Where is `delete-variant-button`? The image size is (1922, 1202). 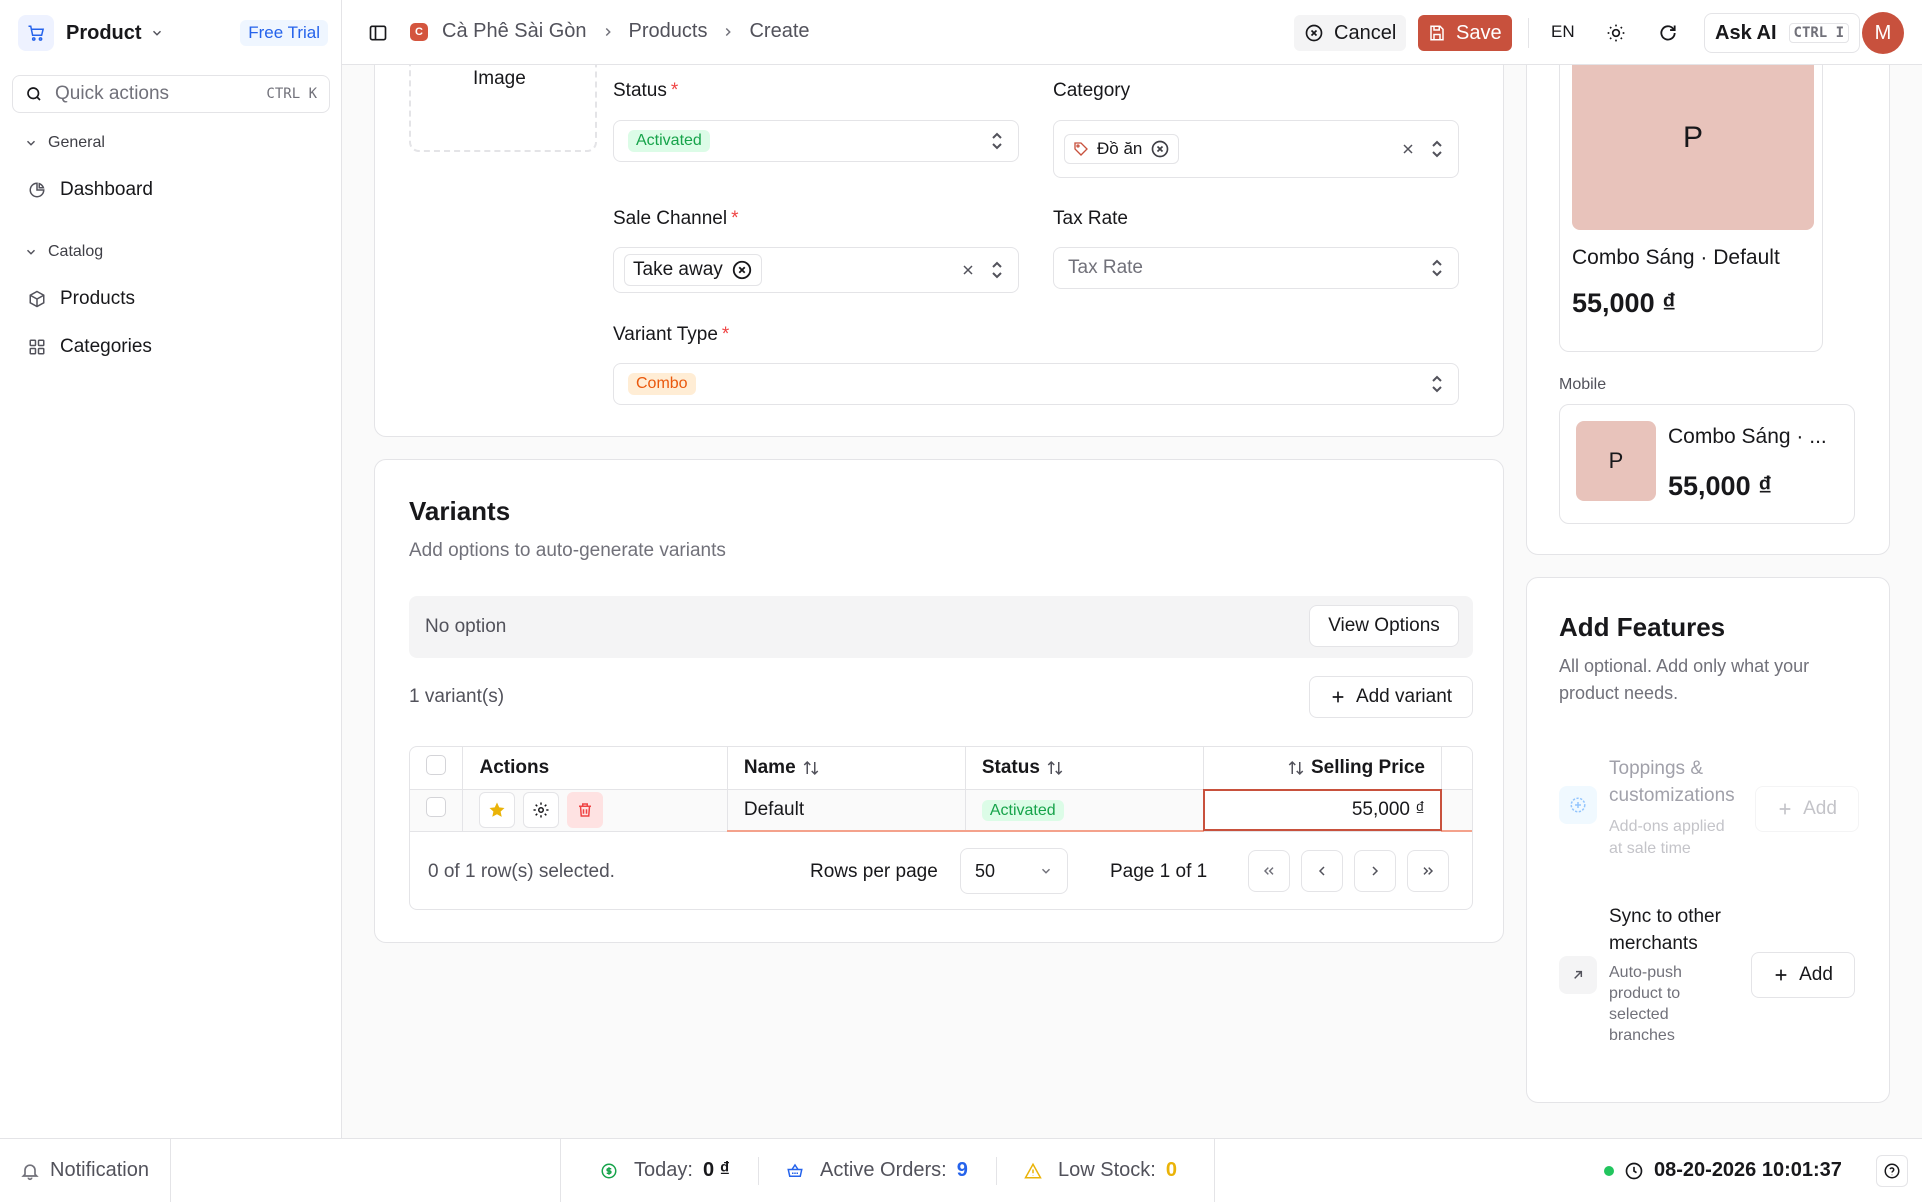
delete-variant-button is located at coordinates (585, 810).